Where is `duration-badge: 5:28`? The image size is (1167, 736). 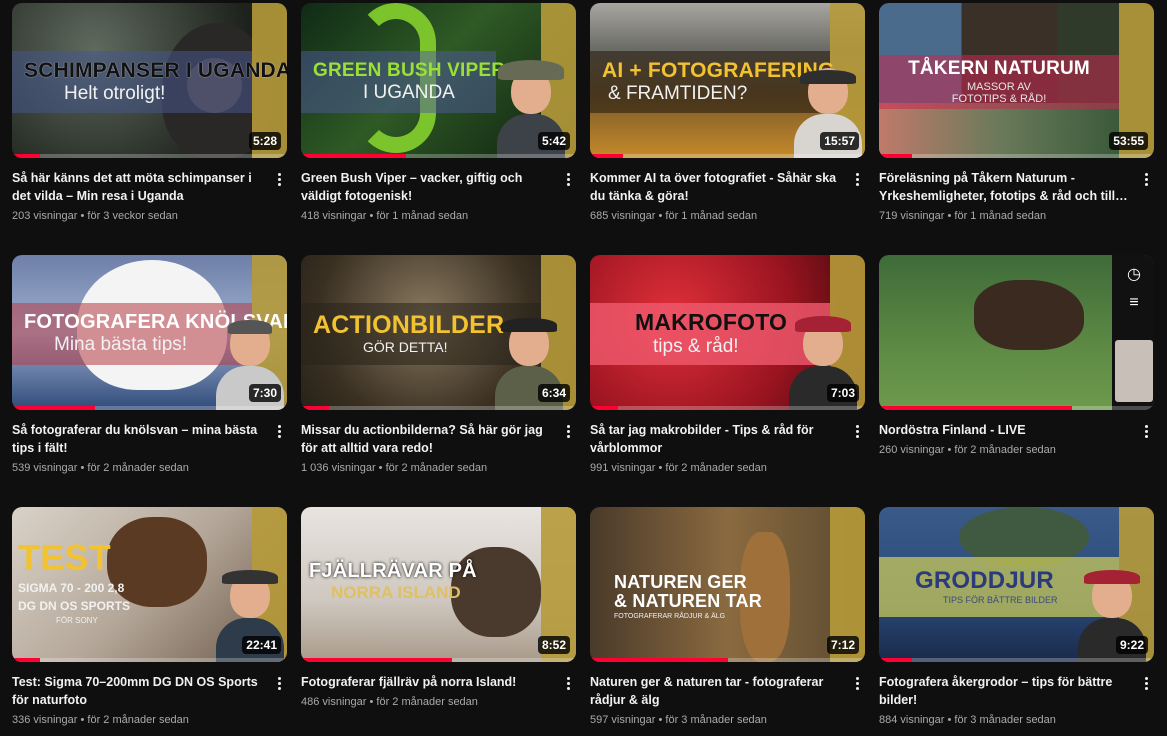 duration-badge: 5:28 is located at coordinates (264, 141).